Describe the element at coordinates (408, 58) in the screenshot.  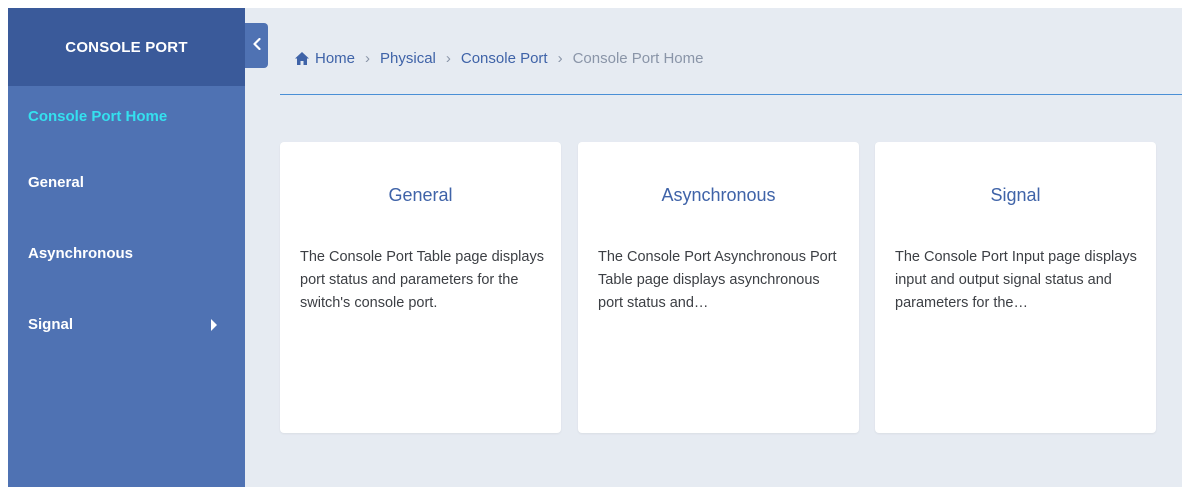
I see `breadcrumb-physical: Physical` at that location.